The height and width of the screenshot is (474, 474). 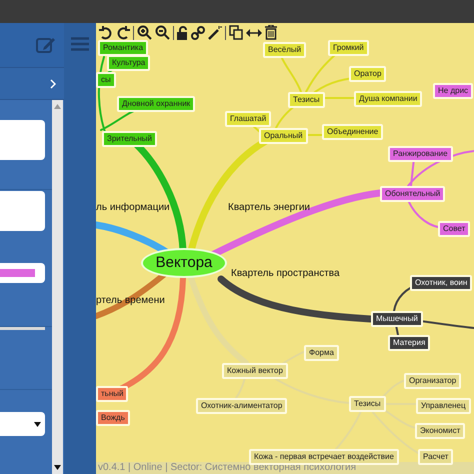 I want to click on caret-down-icon, so click(x=37, y=424).